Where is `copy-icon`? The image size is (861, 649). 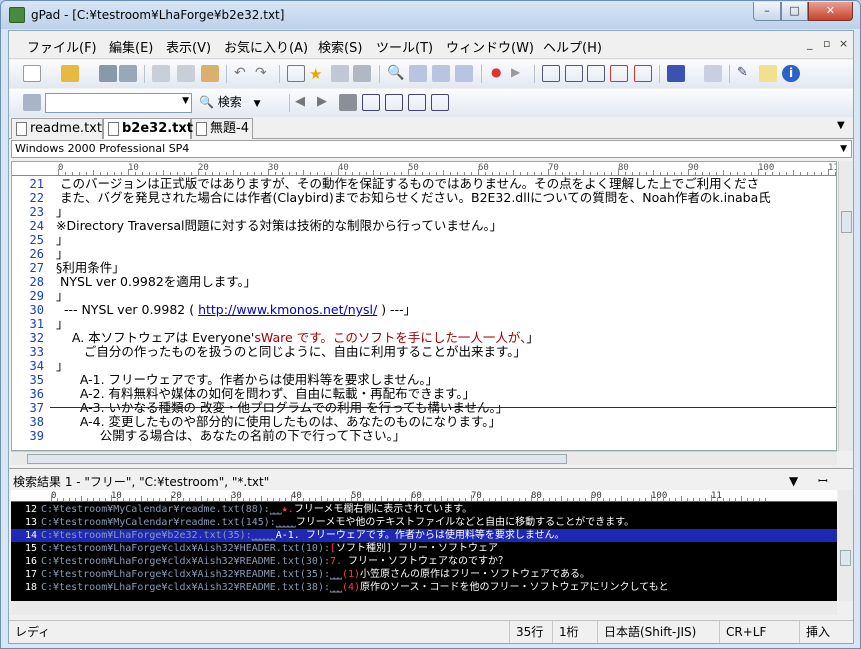 copy-icon is located at coordinates (186, 73).